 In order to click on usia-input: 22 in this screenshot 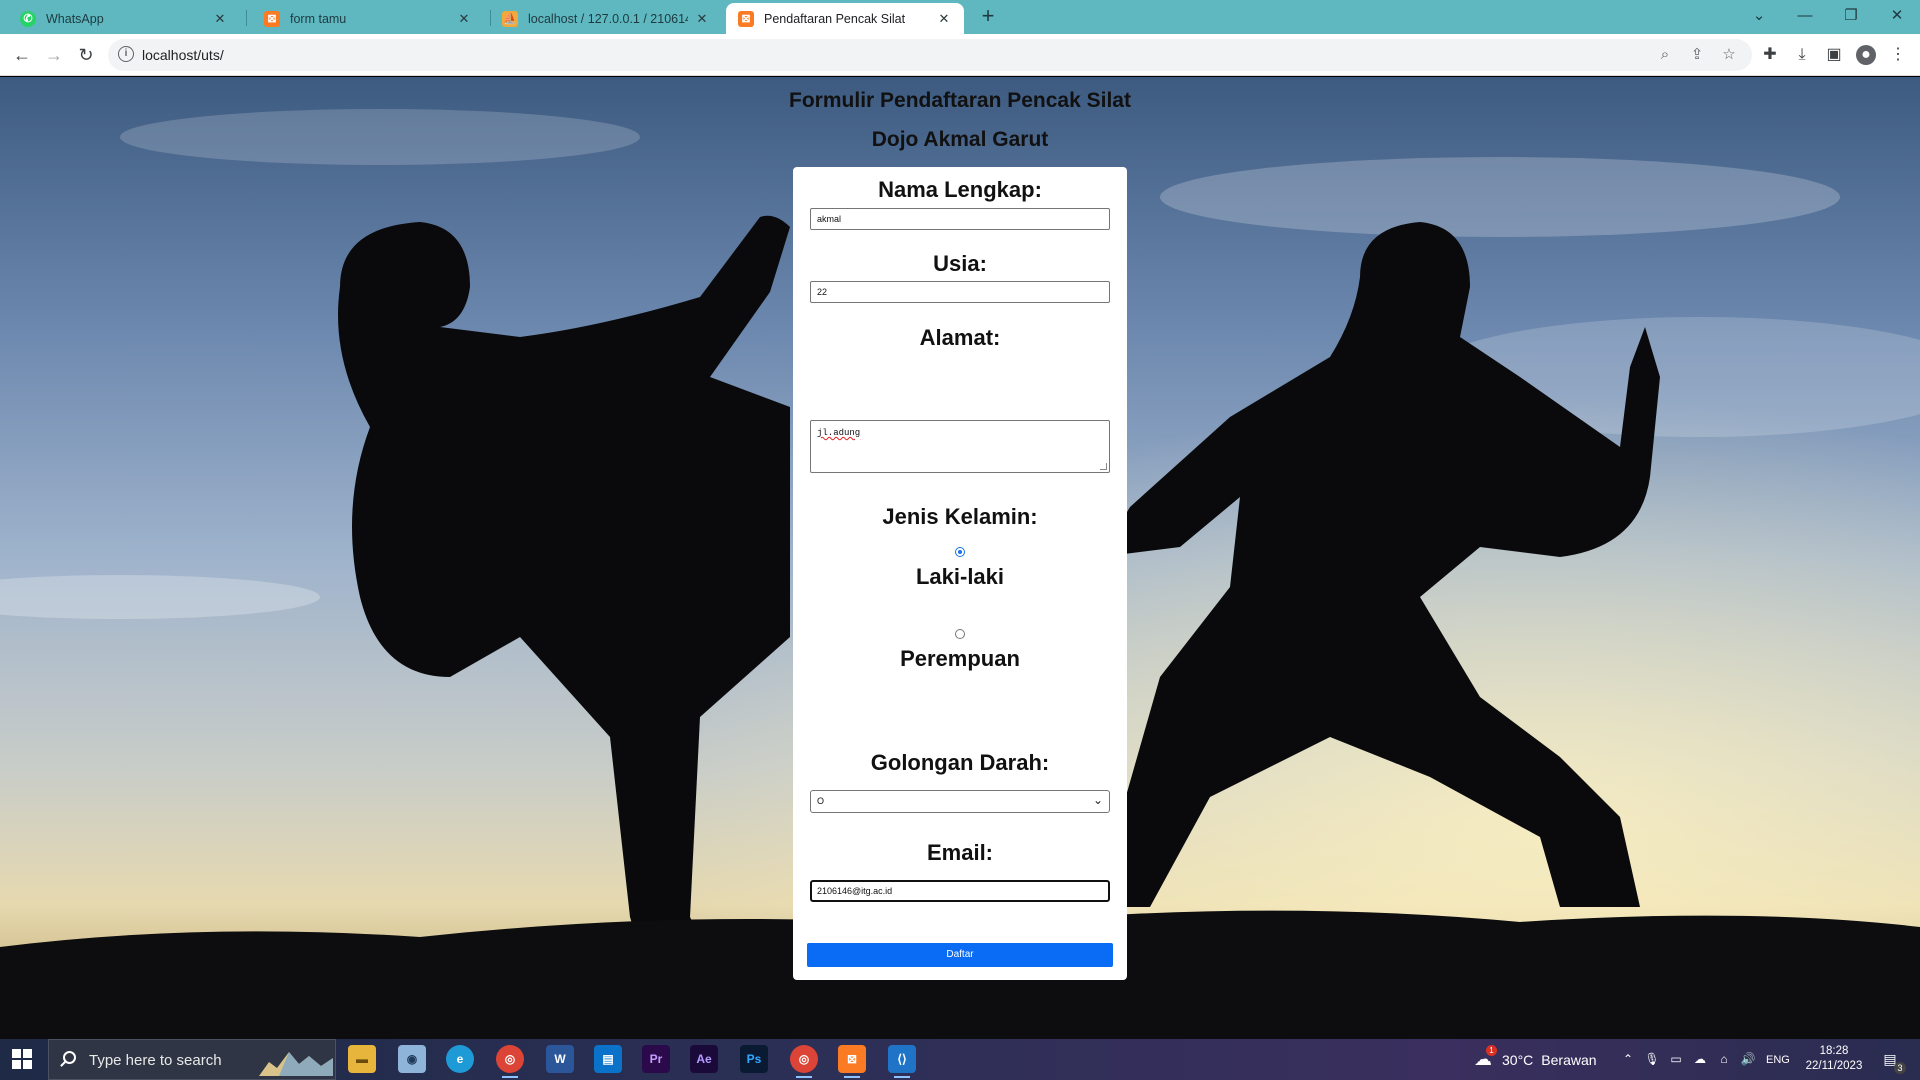, I will do `click(960, 292)`.